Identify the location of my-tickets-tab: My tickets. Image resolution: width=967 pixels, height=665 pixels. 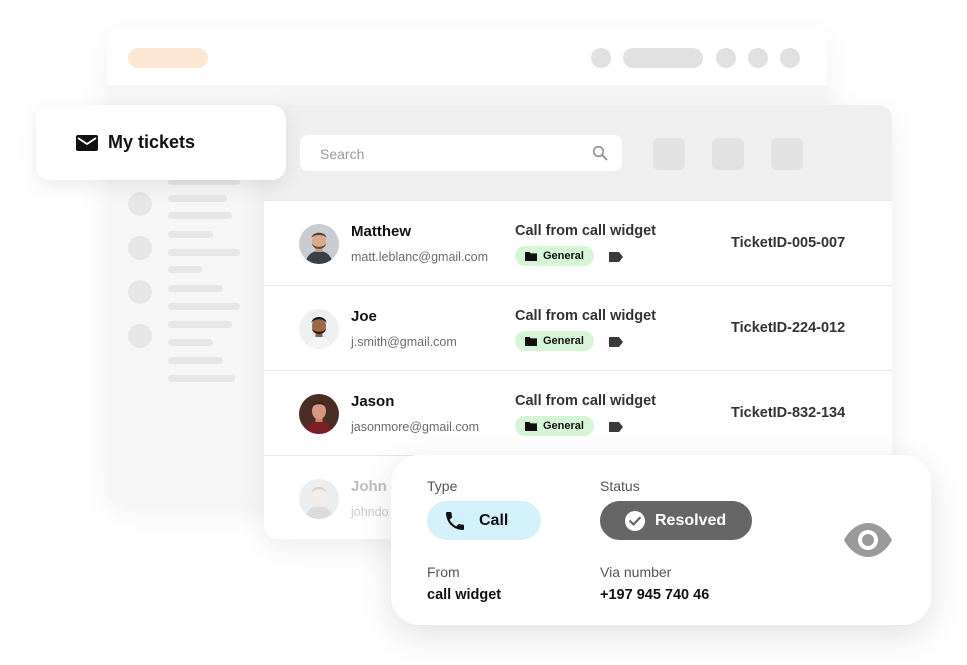
(161, 142).